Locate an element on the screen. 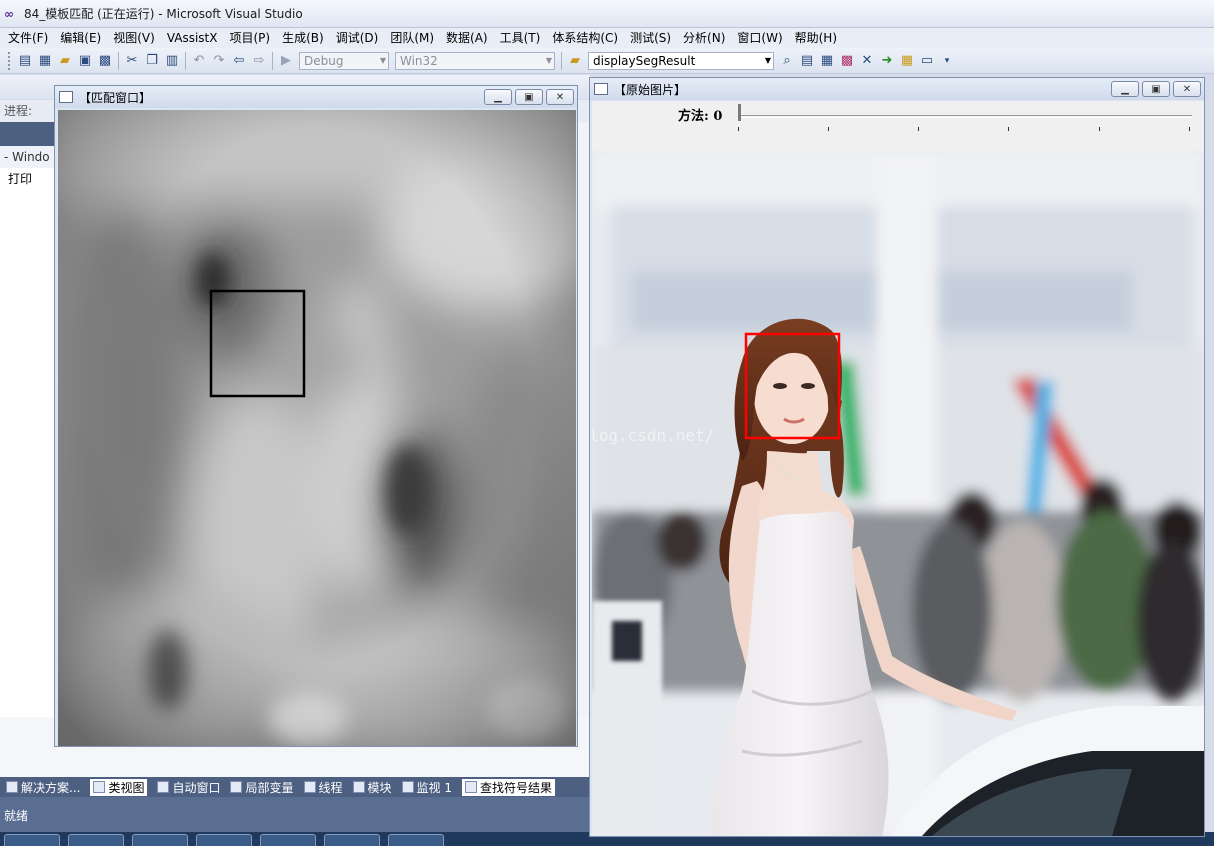 Image resolution: width=1214 pixels, height=846 pixels. threads-icon is located at coordinates (309, 787).